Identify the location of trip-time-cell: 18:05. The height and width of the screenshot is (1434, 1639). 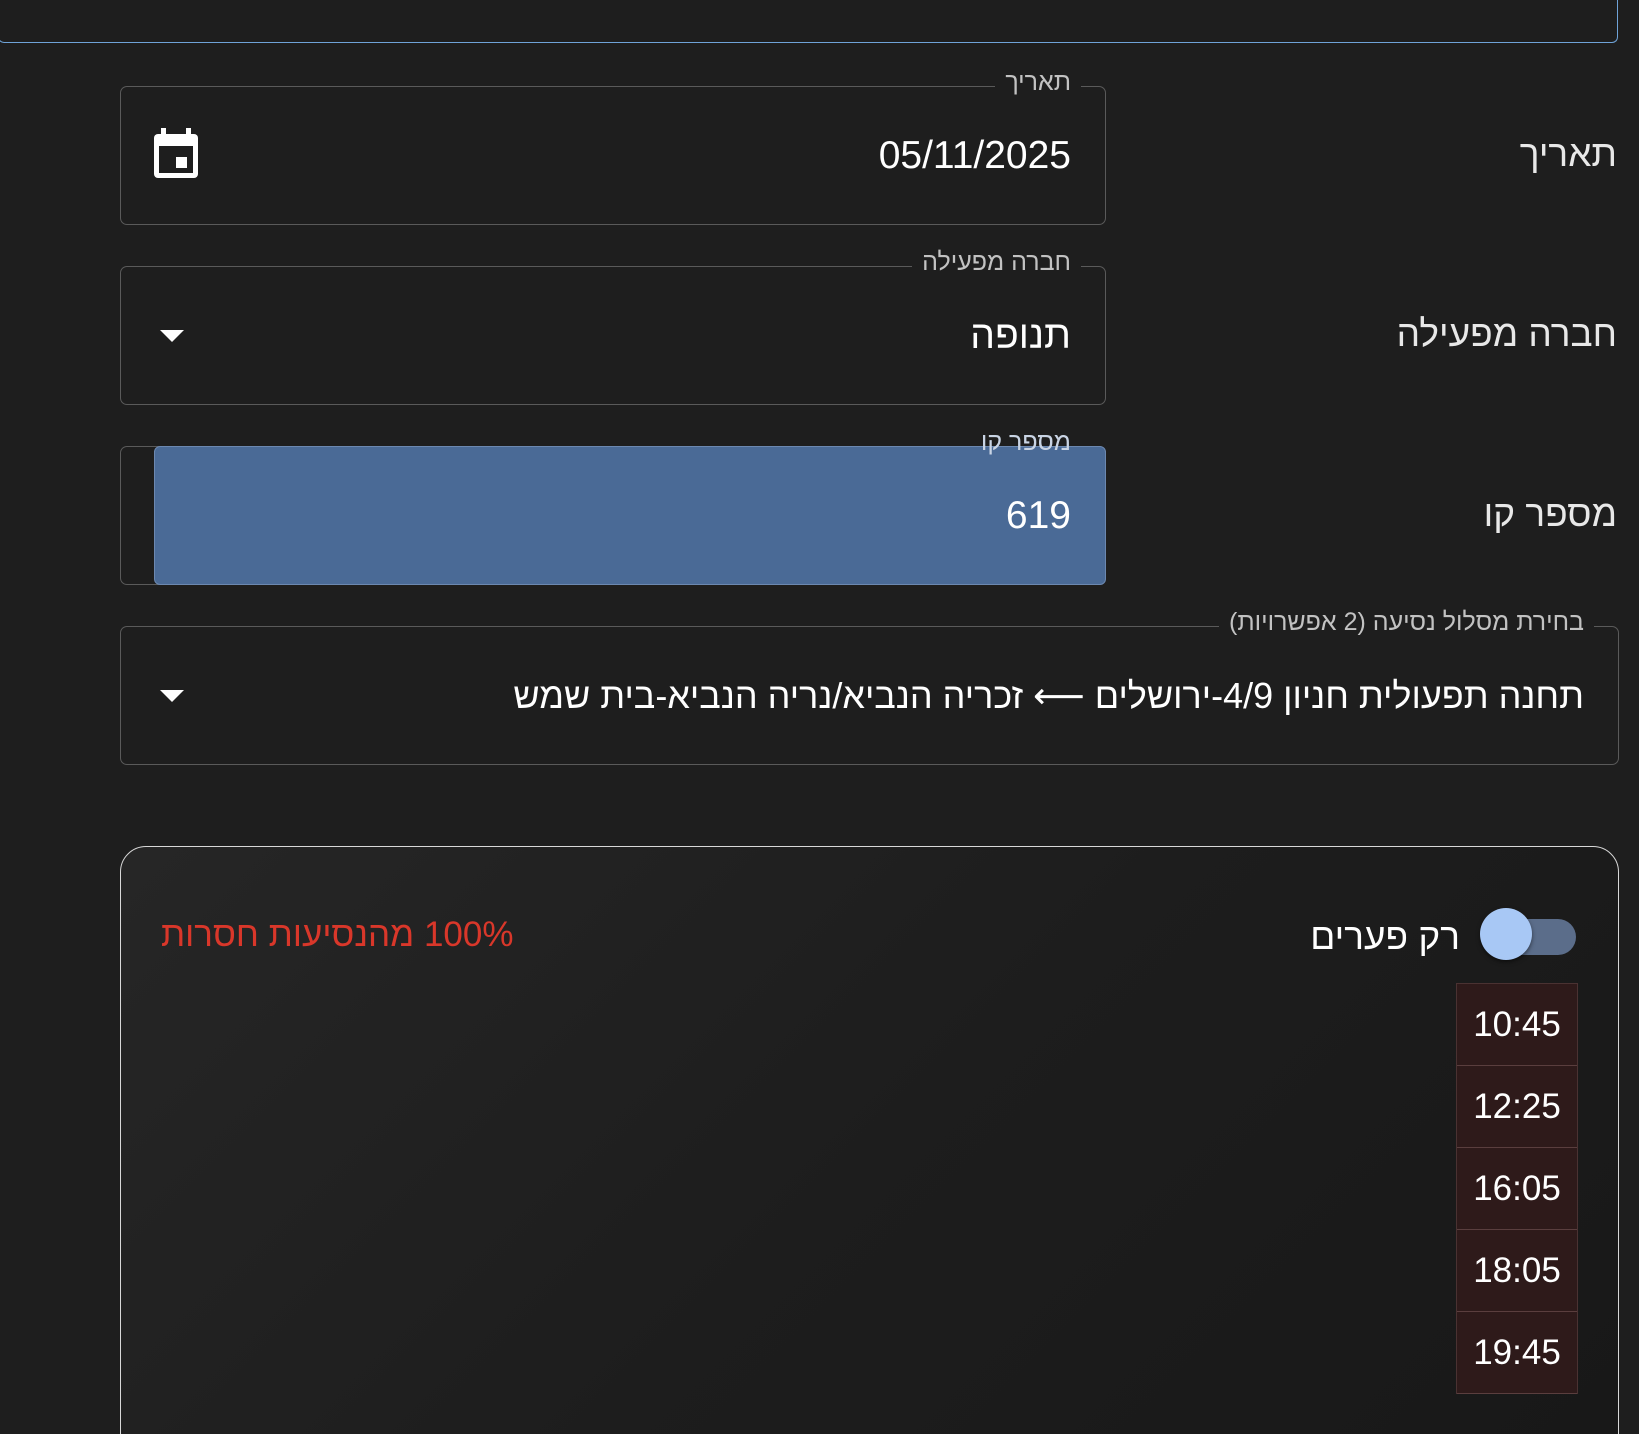
(1517, 1271).